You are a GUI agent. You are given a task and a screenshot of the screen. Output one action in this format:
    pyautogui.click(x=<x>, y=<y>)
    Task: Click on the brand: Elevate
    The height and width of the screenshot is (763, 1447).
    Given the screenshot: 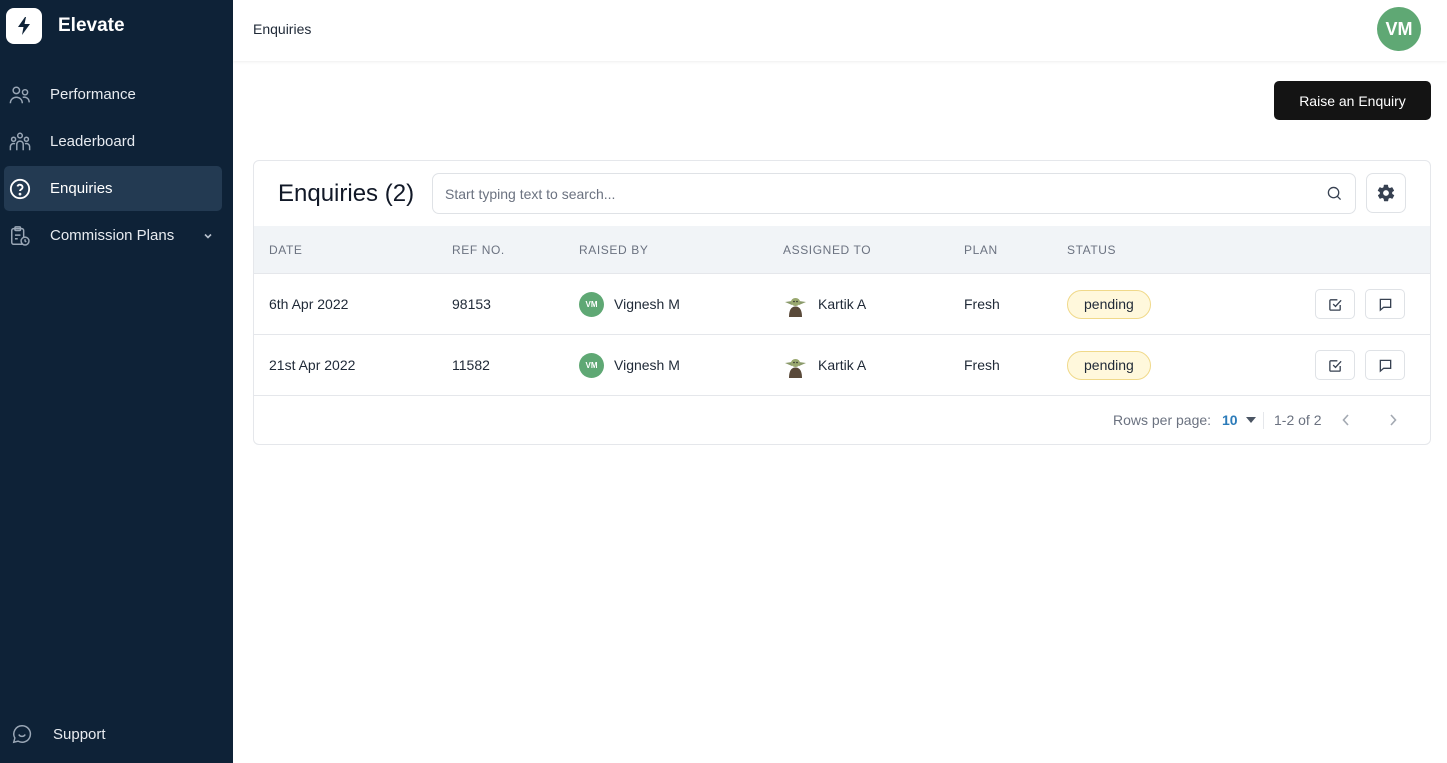 What is the action you would take?
    pyautogui.click(x=65, y=26)
    